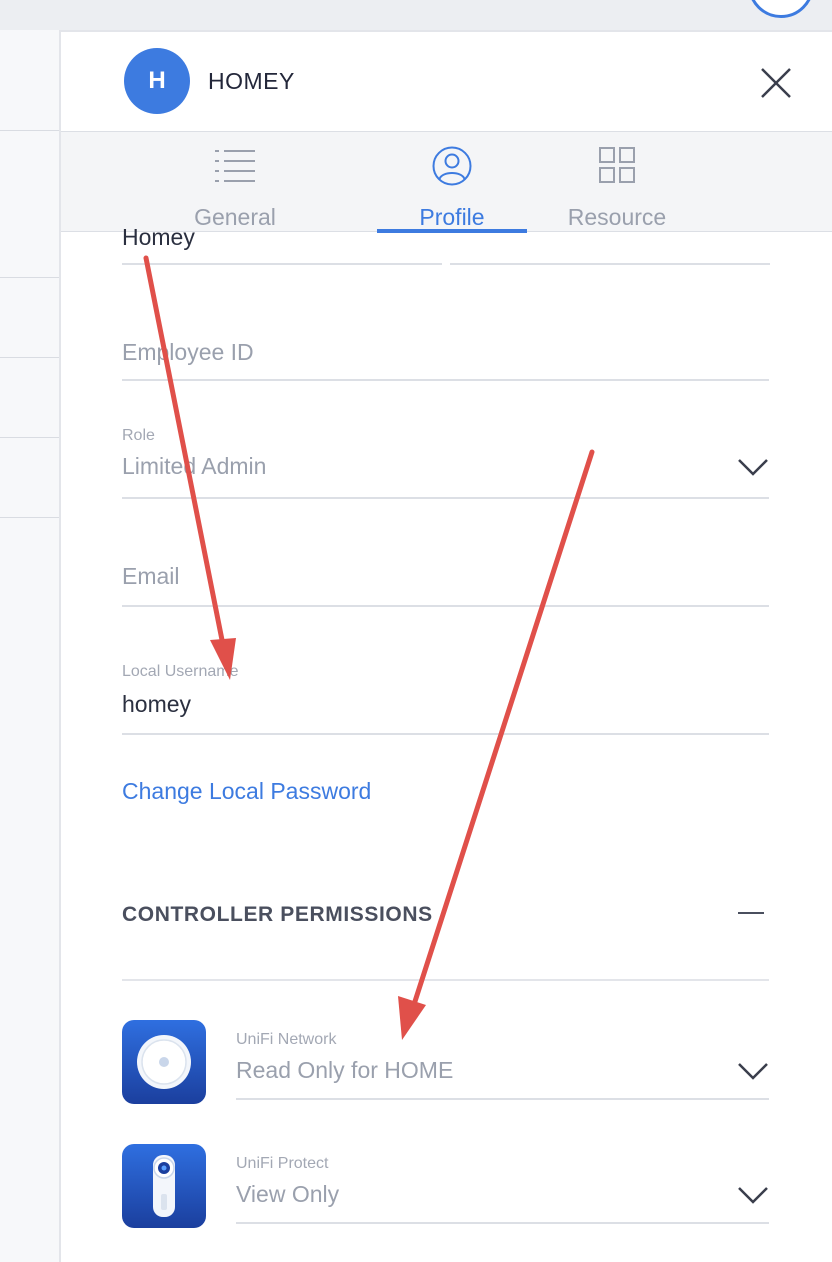 The height and width of the screenshot is (1262, 832). Describe the element at coordinates (188, 352) in the screenshot. I see `employee-id-placeholder: Employee ID` at that location.